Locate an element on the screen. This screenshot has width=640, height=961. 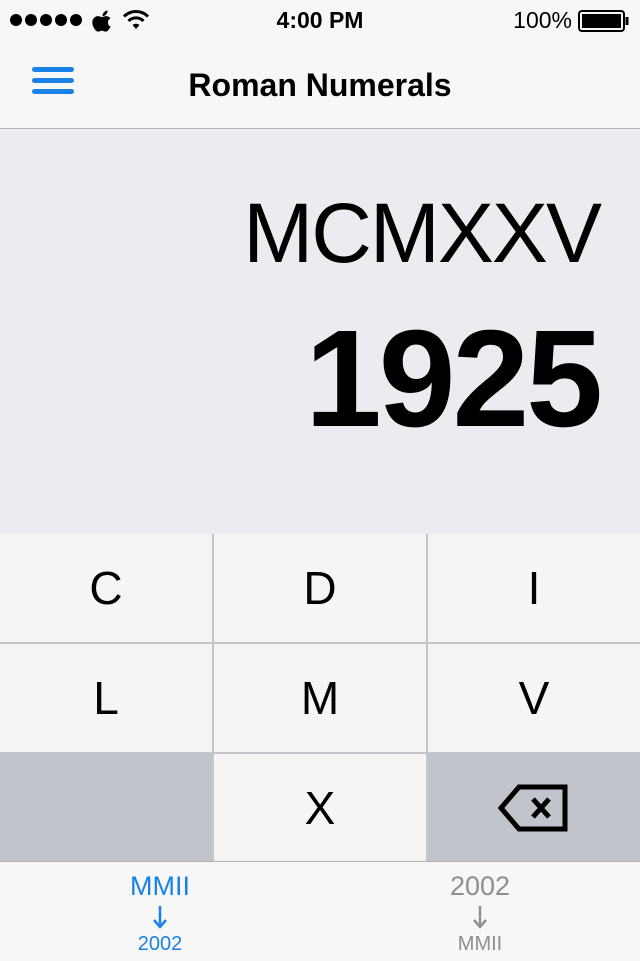
tab-bar: MMII 2002 2002 MMII is located at coordinates (320, 911).